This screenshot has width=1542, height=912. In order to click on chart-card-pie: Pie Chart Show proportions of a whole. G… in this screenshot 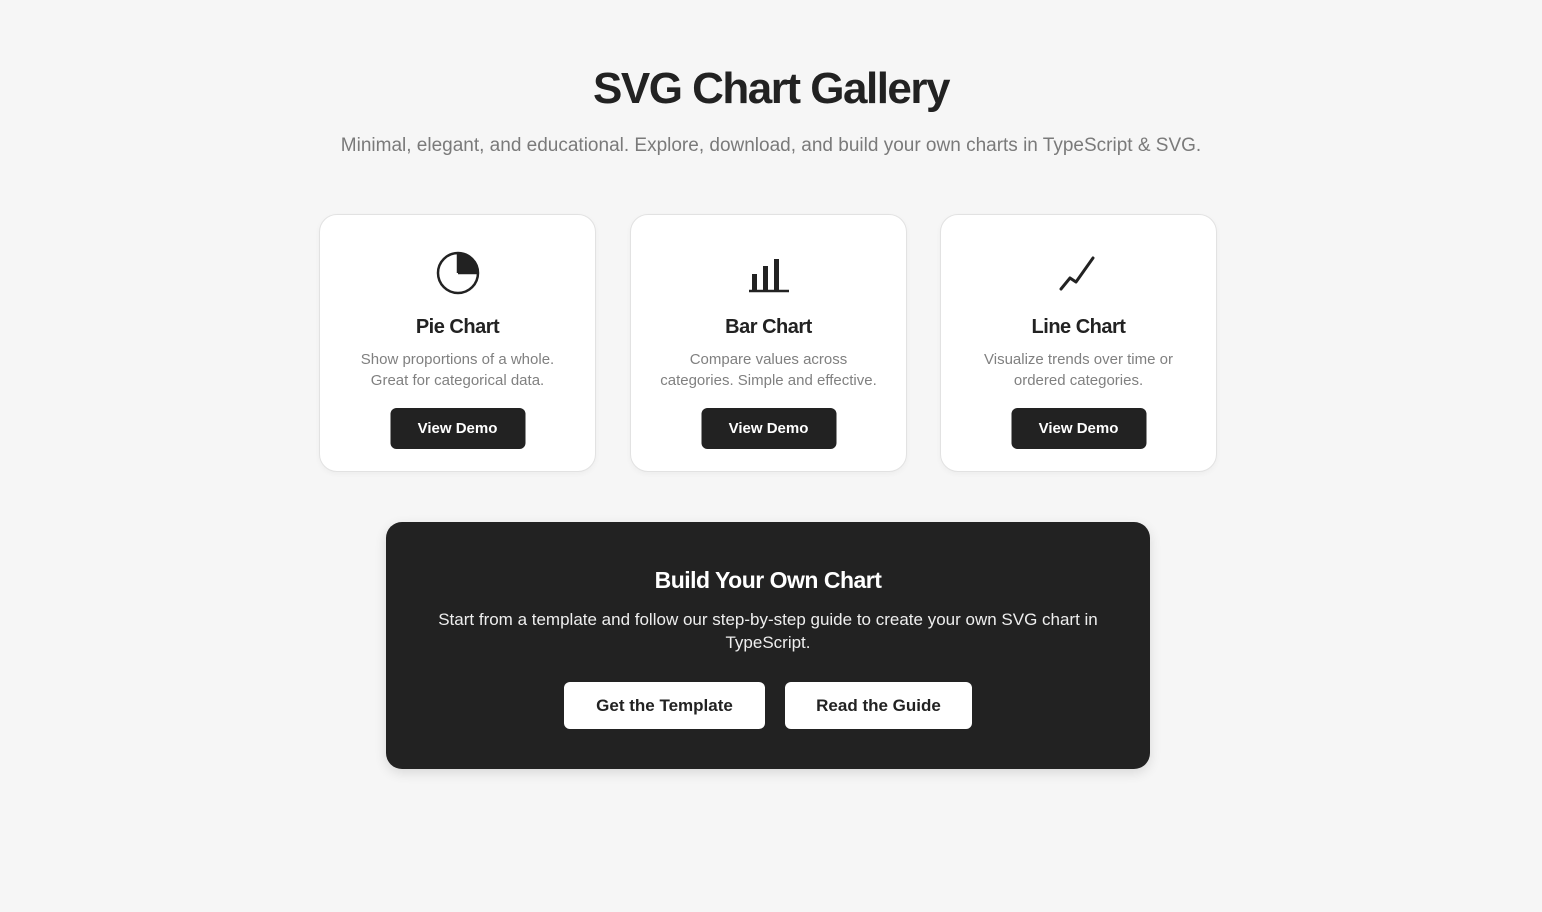, I will do `click(457, 343)`.